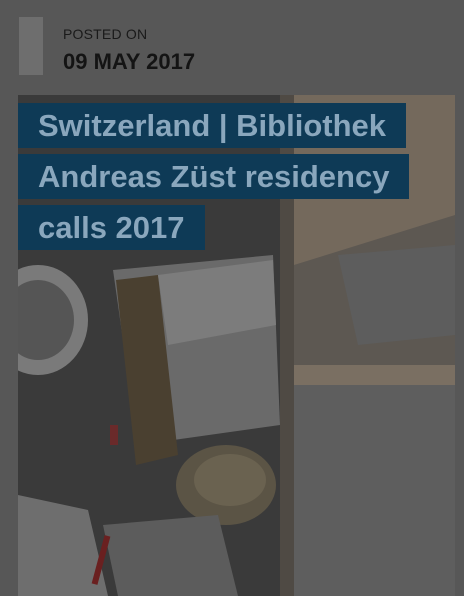  What do you see at coordinates (31, 46) in the screenshot?
I see `date-accent-bar` at bounding box center [31, 46].